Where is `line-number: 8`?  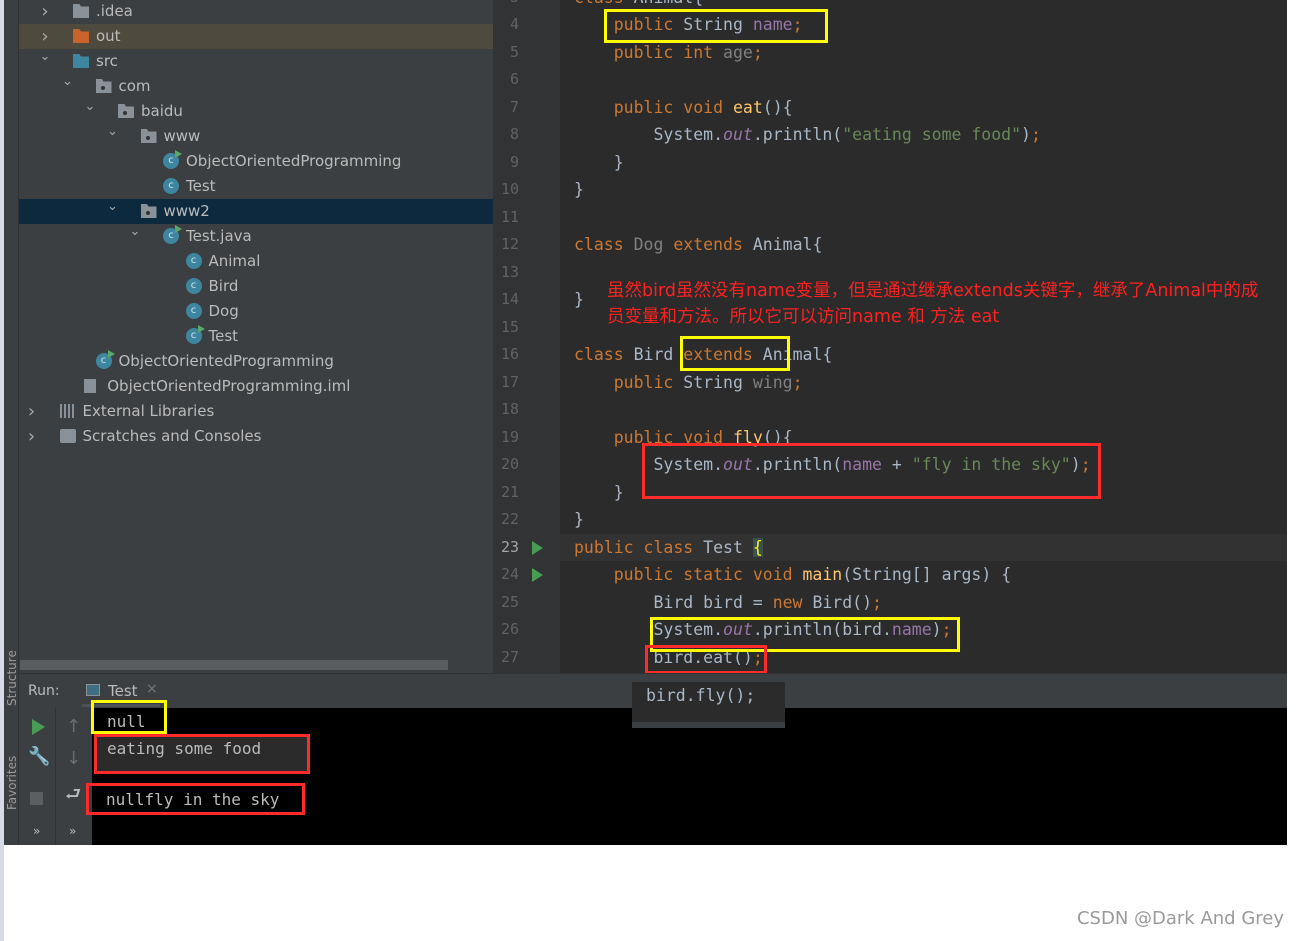 line-number: 8 is located at coordinates (514, 134).